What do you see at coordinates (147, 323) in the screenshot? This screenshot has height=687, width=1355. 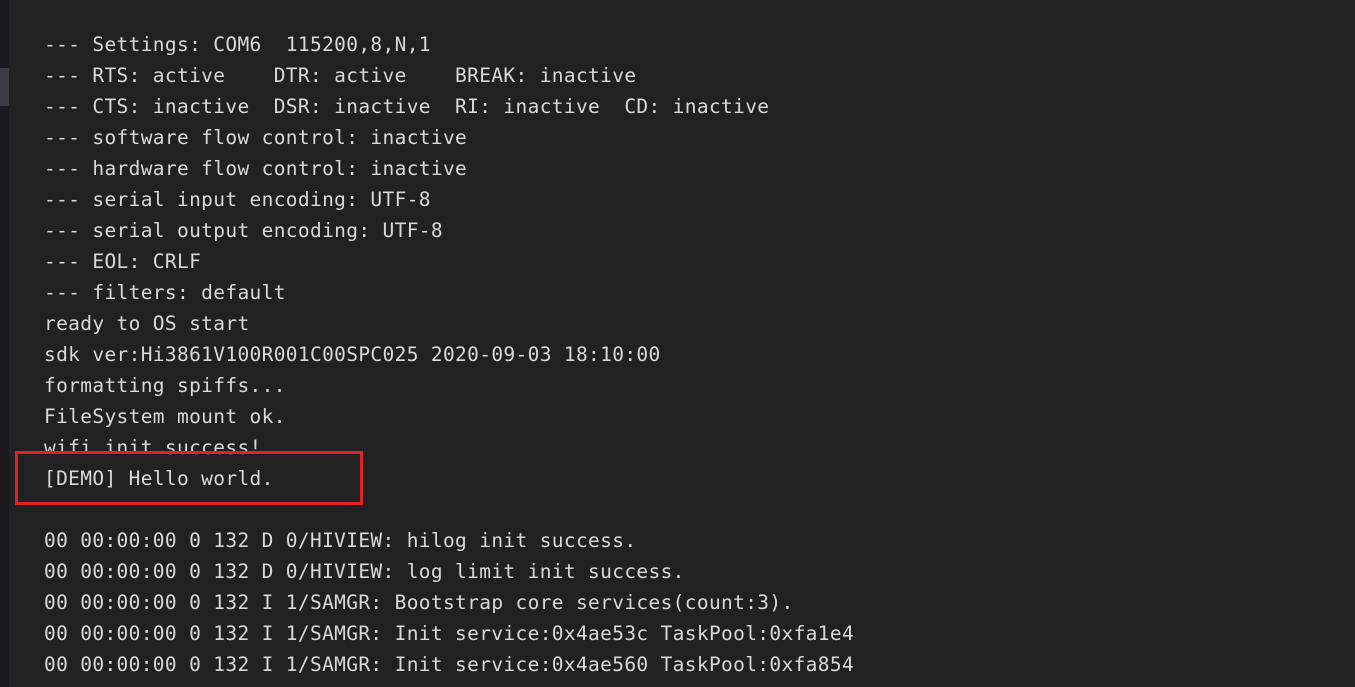 I see `line-ready-os: ready to OS start` at bounding box center [147, 323].